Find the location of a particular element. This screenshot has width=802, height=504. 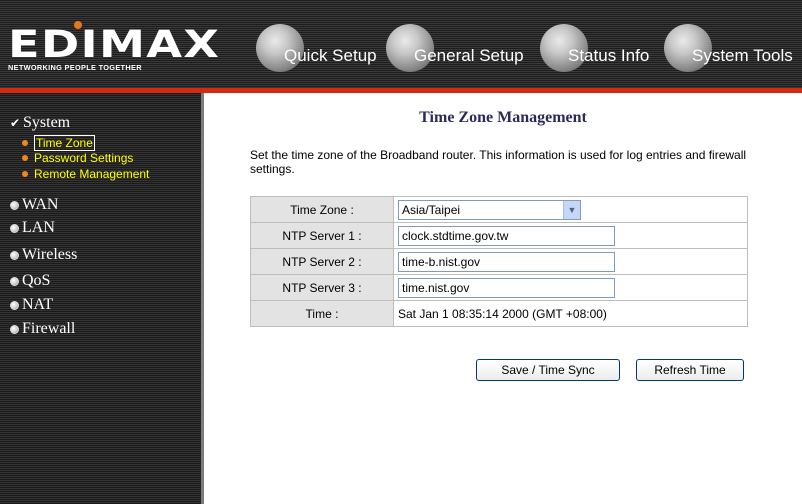

sidebar-item-wan: WAN is located at coordinates (34, 205).